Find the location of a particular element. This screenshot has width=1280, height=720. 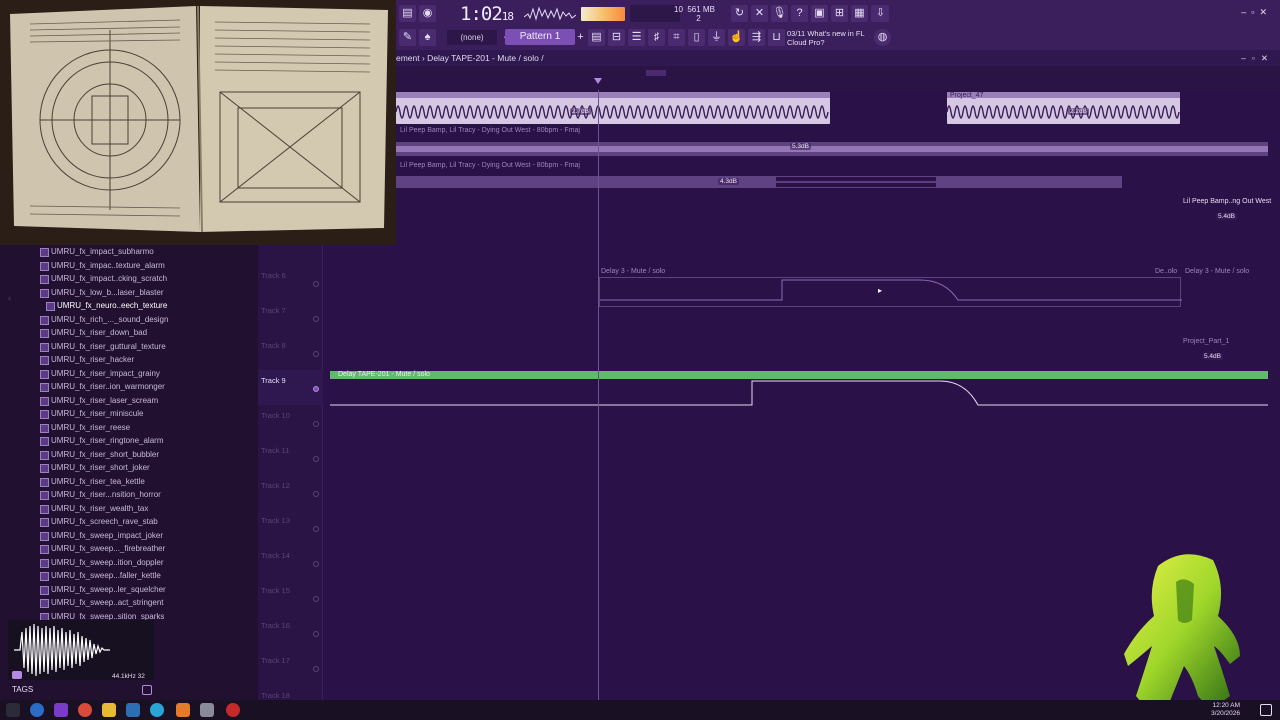

browser-item: UMRU_fx_riser_down_bad is located at coordinates (98, 333).